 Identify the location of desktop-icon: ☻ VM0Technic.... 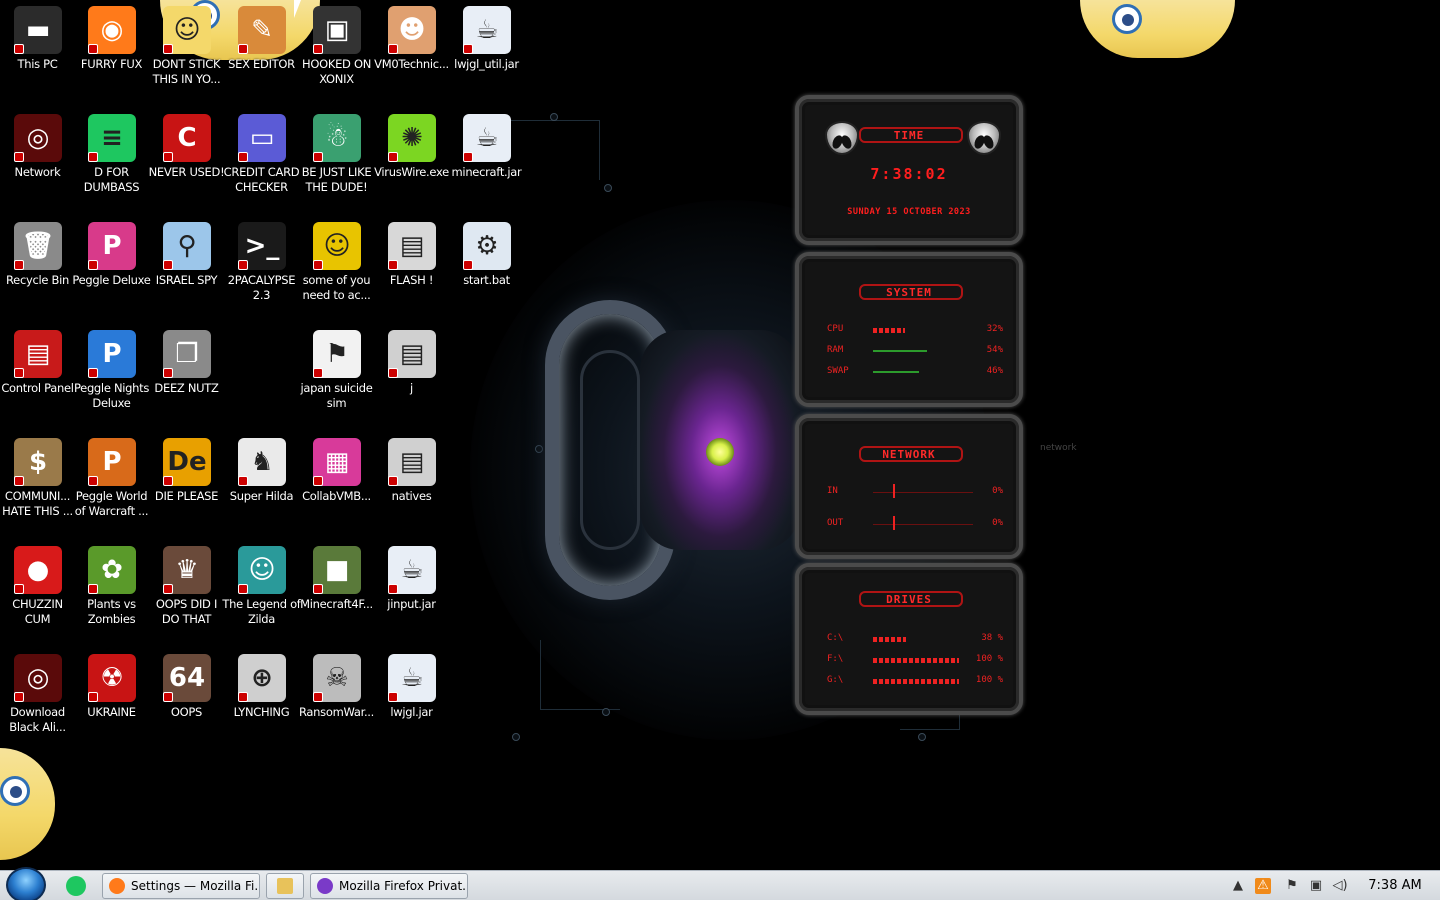
(411, 54).